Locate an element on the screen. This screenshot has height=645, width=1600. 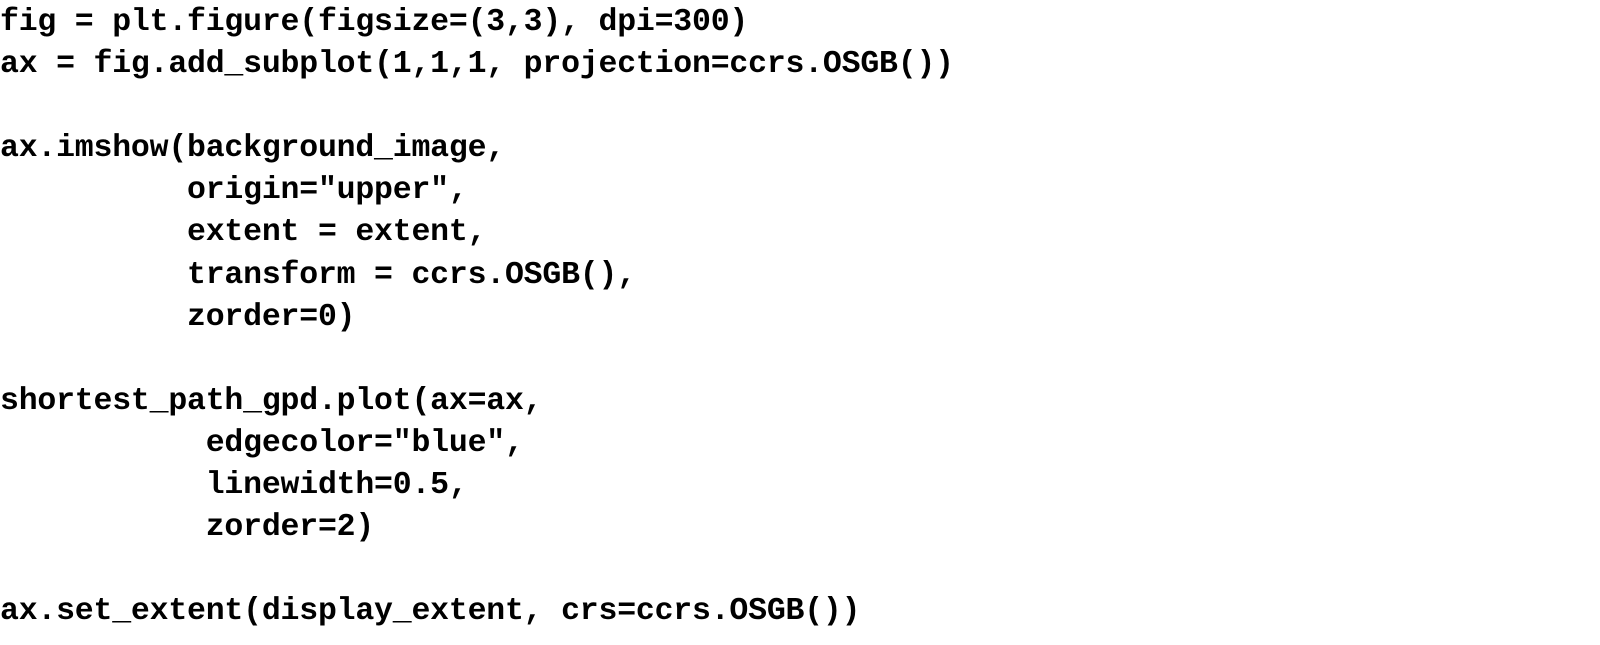
code-line: edgecolor="blue", is located at coordinates (262, 443).